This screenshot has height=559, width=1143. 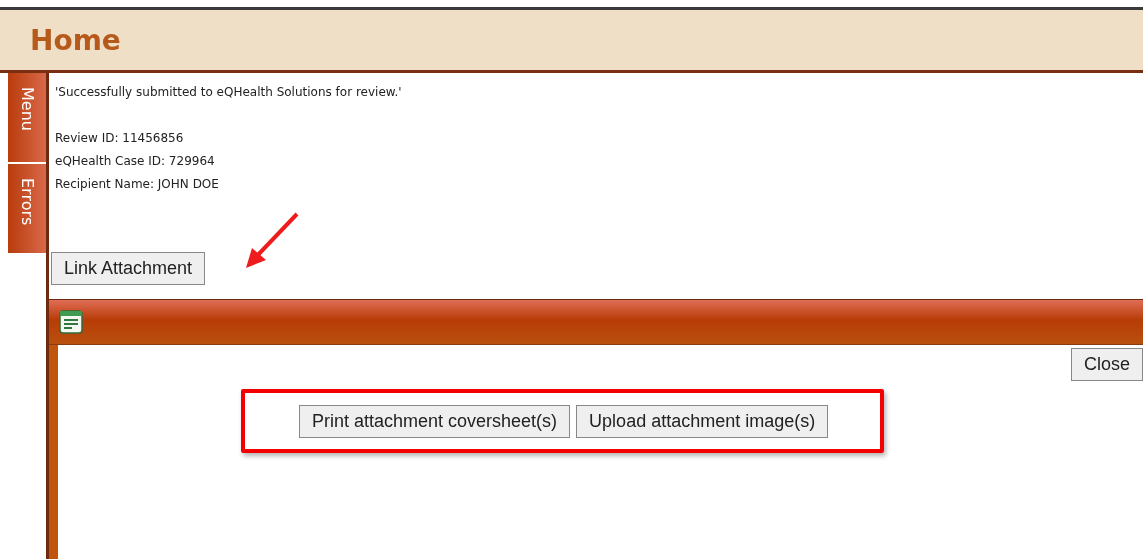 I want to click on action-button: Print attachment coversheet(s), so click(x=435, y=421).